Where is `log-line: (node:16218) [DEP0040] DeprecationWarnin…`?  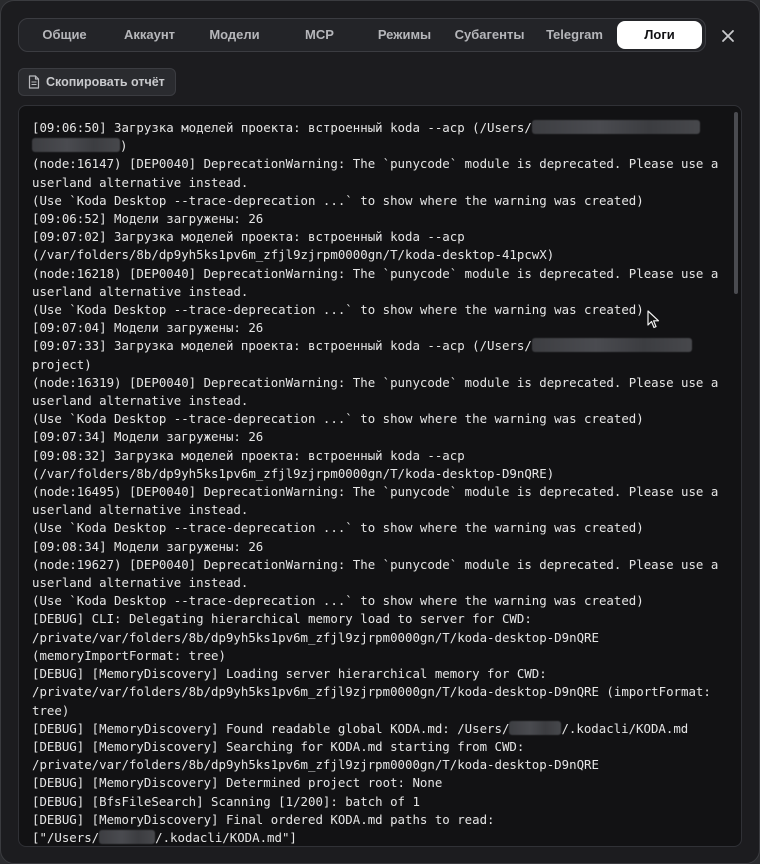
log-line: (node:16218) [DEP0040] DeprecationWarnin… is located at coordinates (375, 273).